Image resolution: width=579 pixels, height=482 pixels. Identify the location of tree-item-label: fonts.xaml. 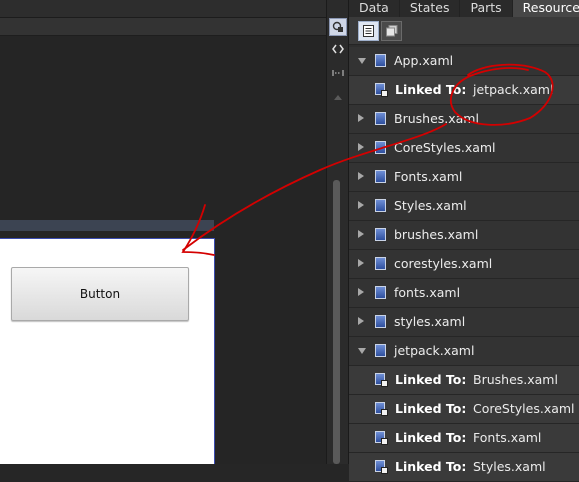
(427, 292).